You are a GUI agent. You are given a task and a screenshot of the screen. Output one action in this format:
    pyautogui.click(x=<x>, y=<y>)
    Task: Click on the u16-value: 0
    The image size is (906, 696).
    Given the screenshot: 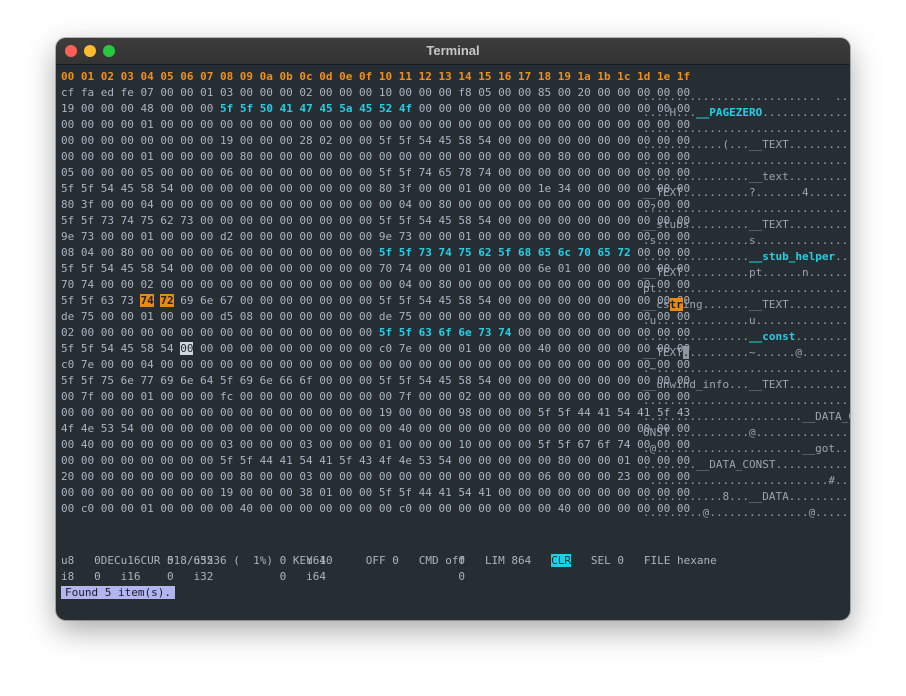 What is the action you would take?
    pyautogui.click(x=170, y=560)
    